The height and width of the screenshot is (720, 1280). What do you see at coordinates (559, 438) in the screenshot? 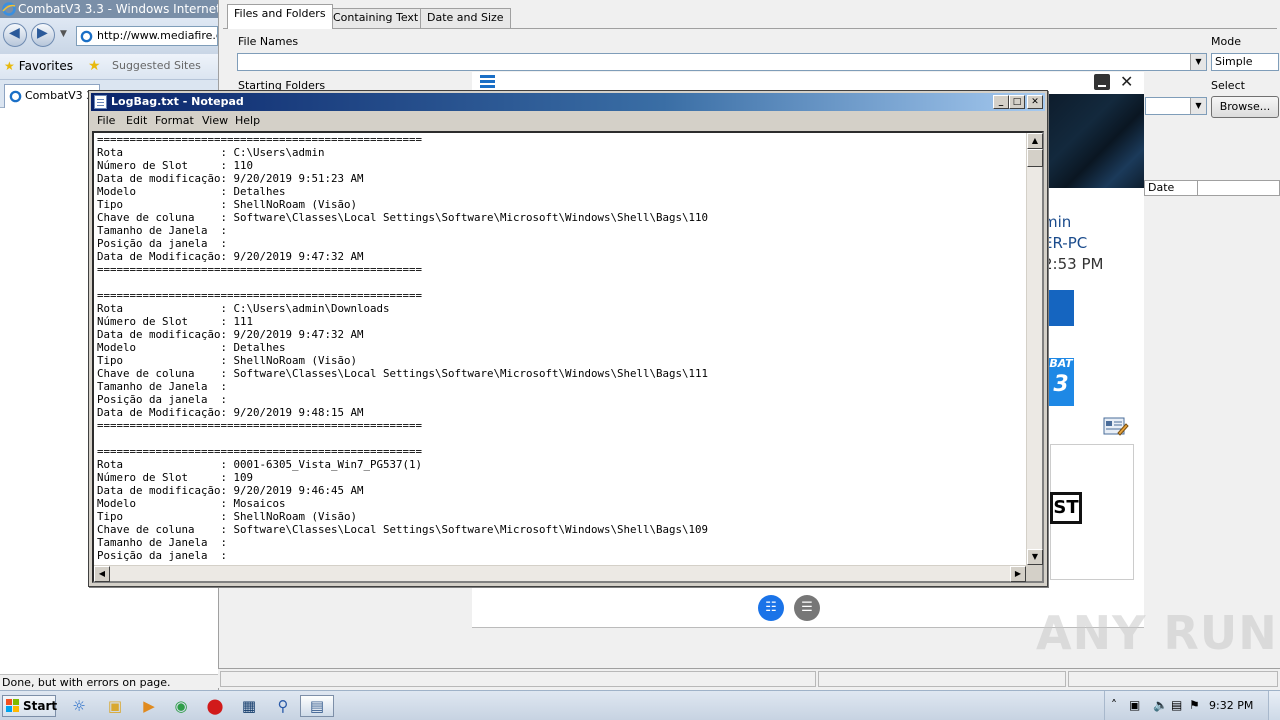
I see `notepad-line` at bounding box center [559, 438].